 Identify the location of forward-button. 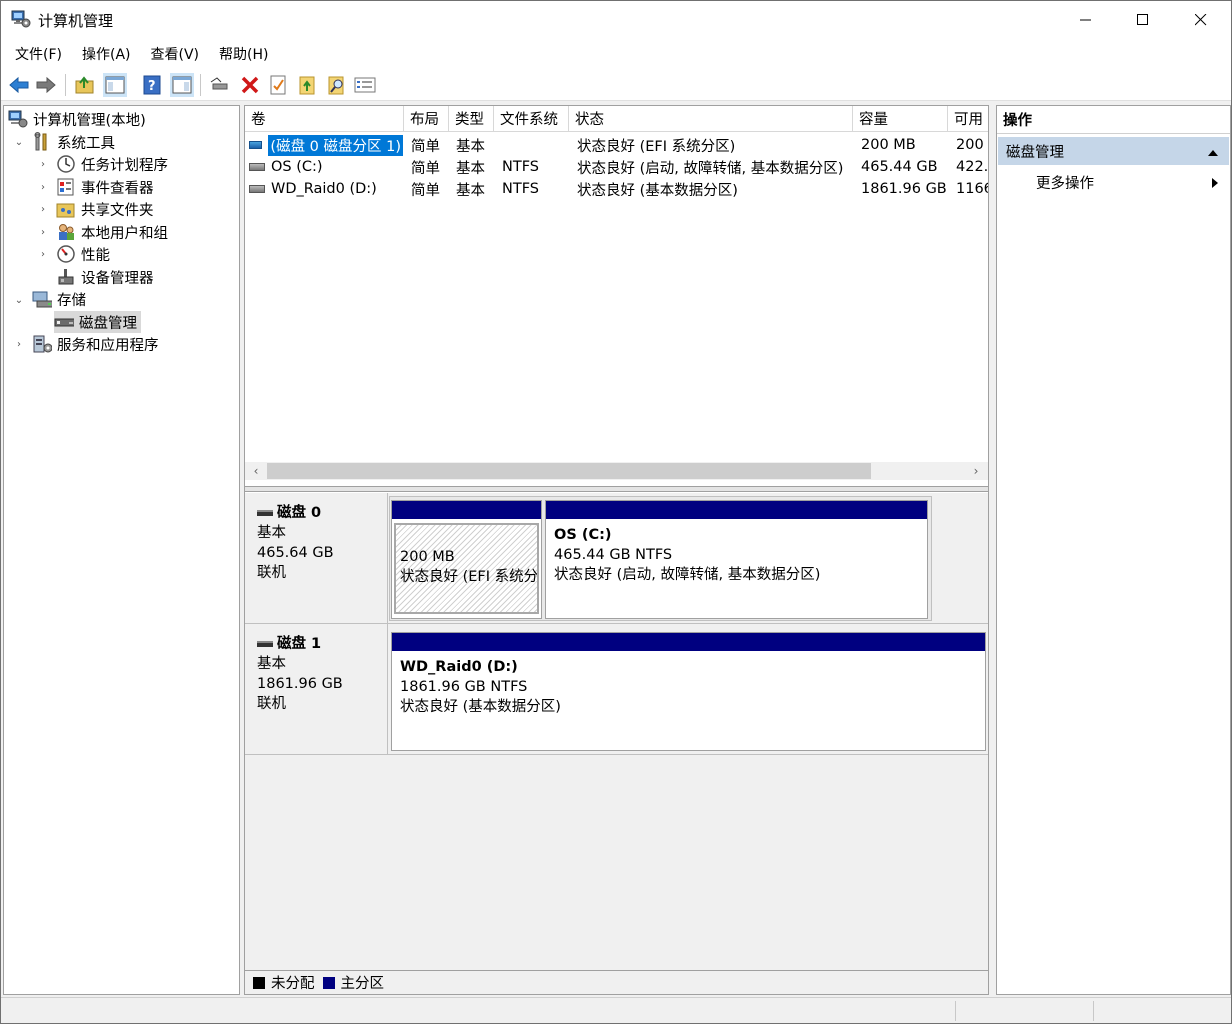
(46, 85).